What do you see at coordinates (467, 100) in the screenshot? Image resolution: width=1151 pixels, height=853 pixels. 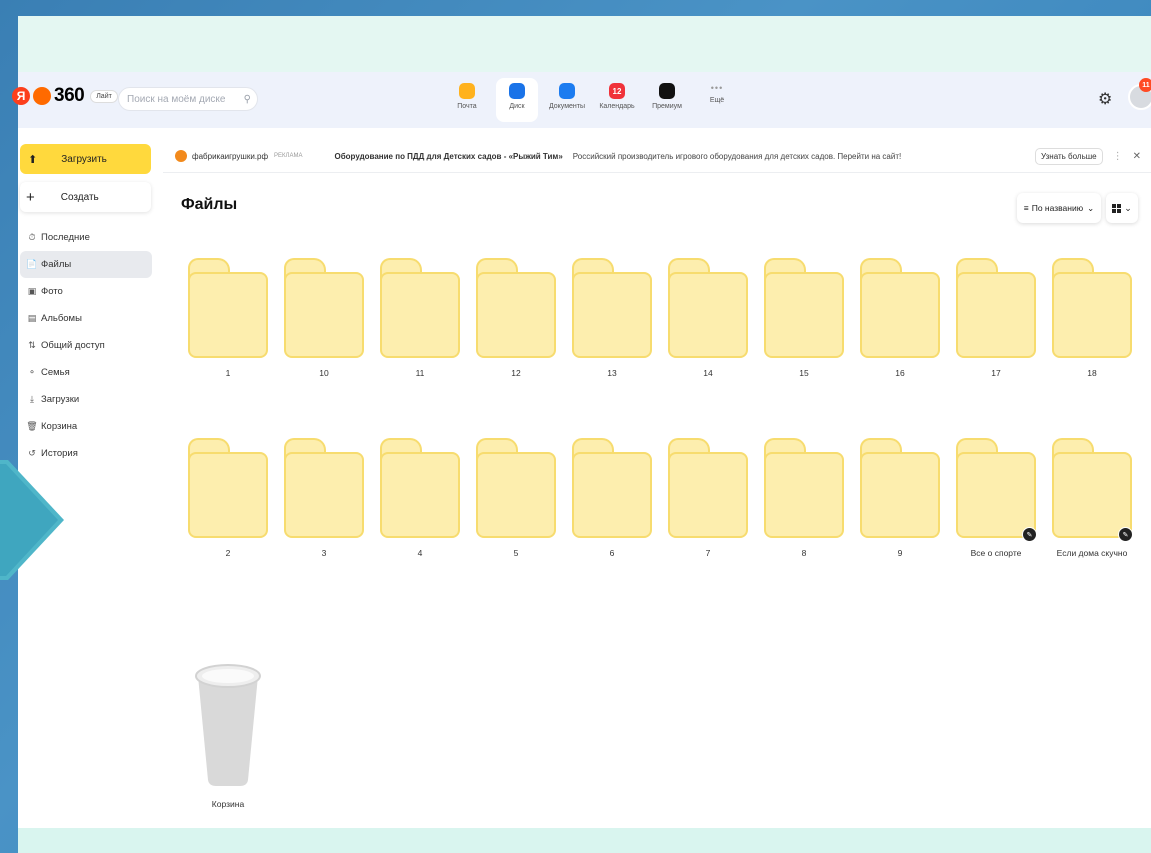 I see `service-mail: Почта` at bounding box center [467, 100].